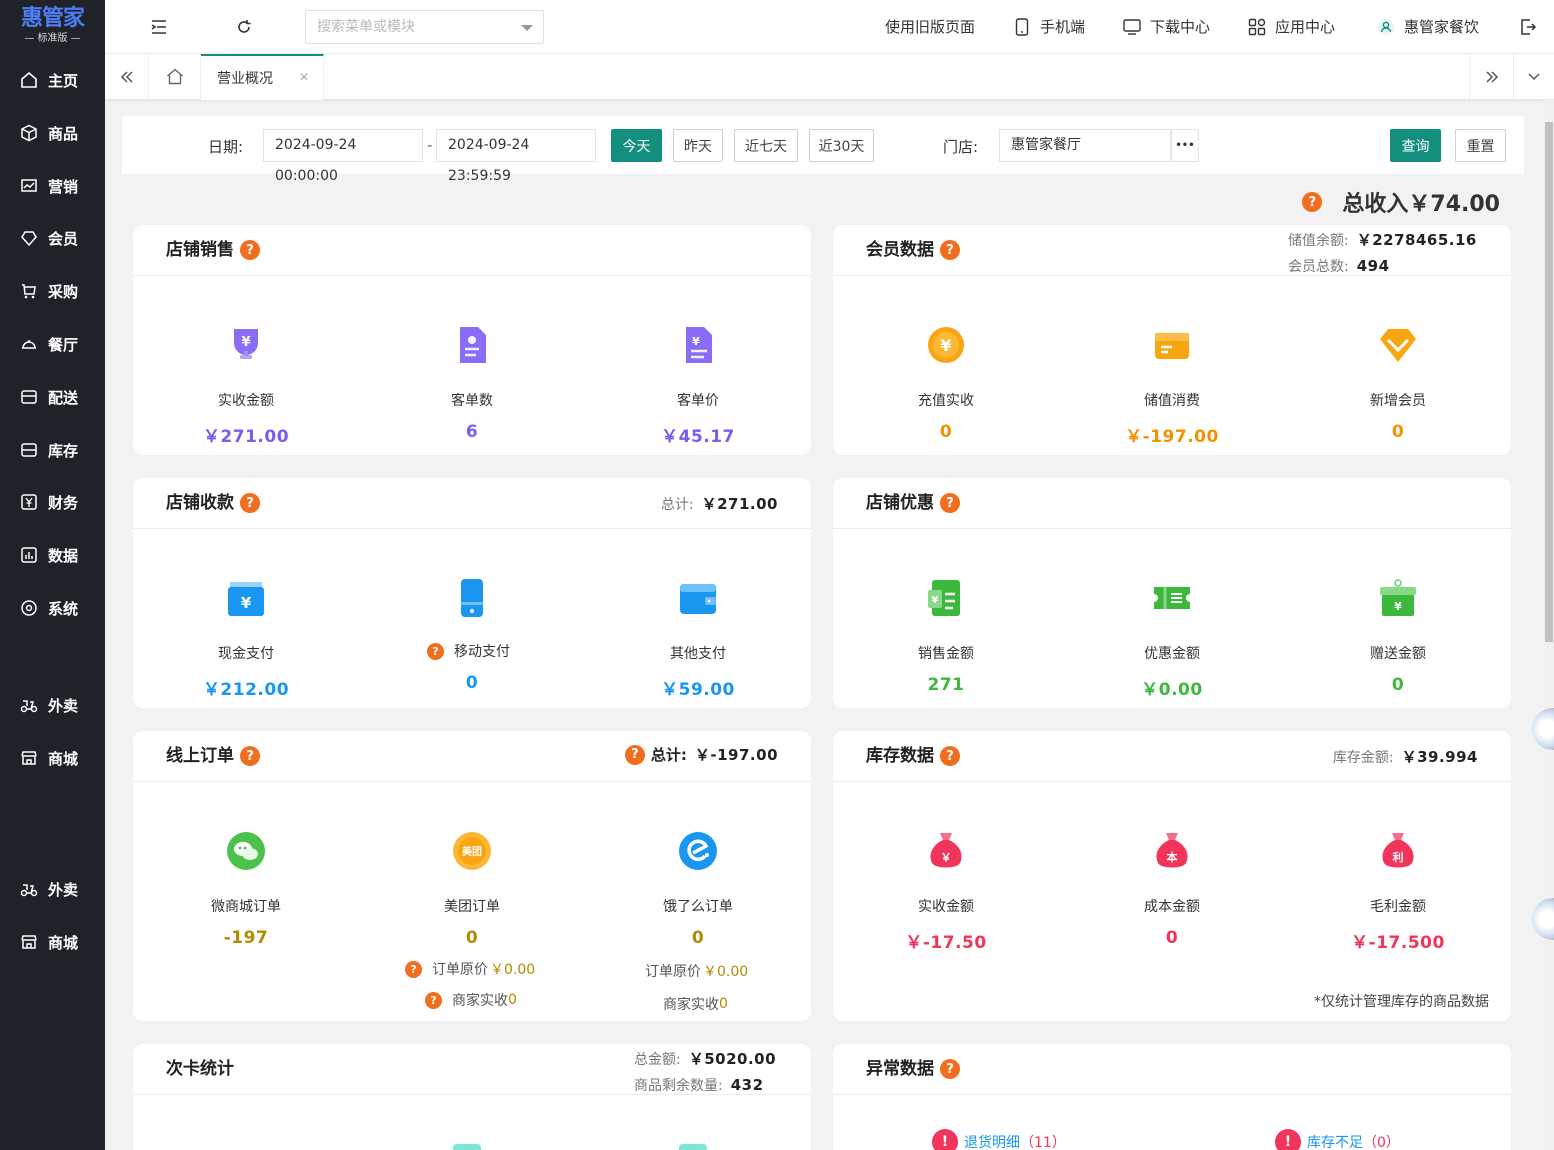 This screenshot has height=1150, width=1554. What do you see at coordinates (1415, 145) in the screenshot?
I see `query-button: 查询` at bounding box center [1415, 145].